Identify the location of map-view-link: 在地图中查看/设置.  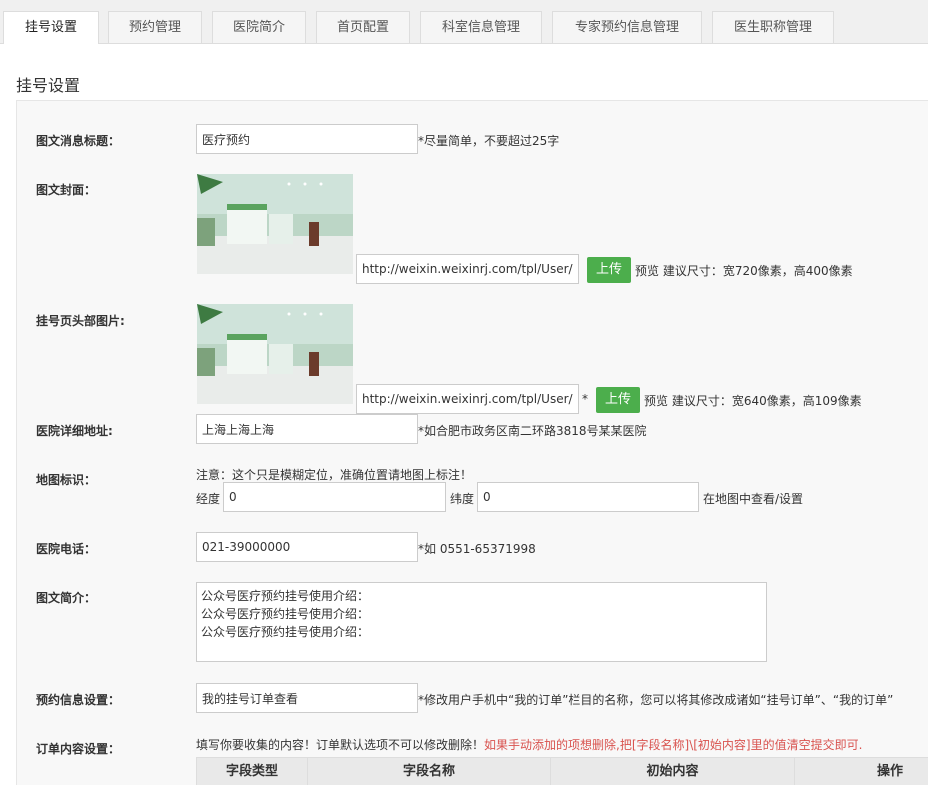
(753, 498).